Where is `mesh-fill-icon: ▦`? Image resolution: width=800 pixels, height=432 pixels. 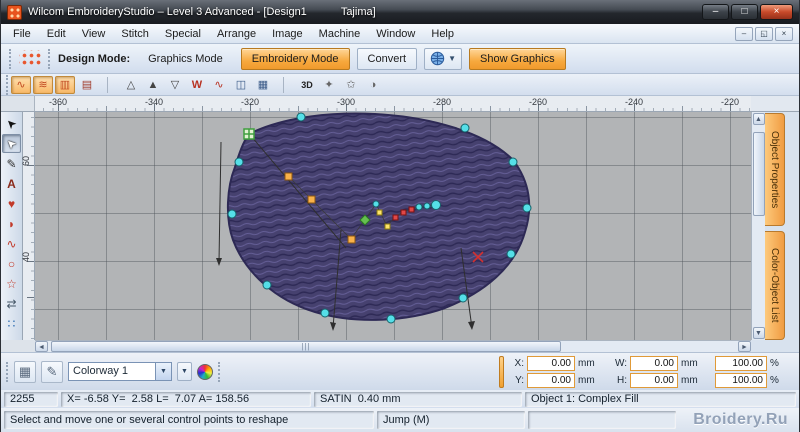 mesh-fill-icon: ▦ is located at coordinates (263, 85).